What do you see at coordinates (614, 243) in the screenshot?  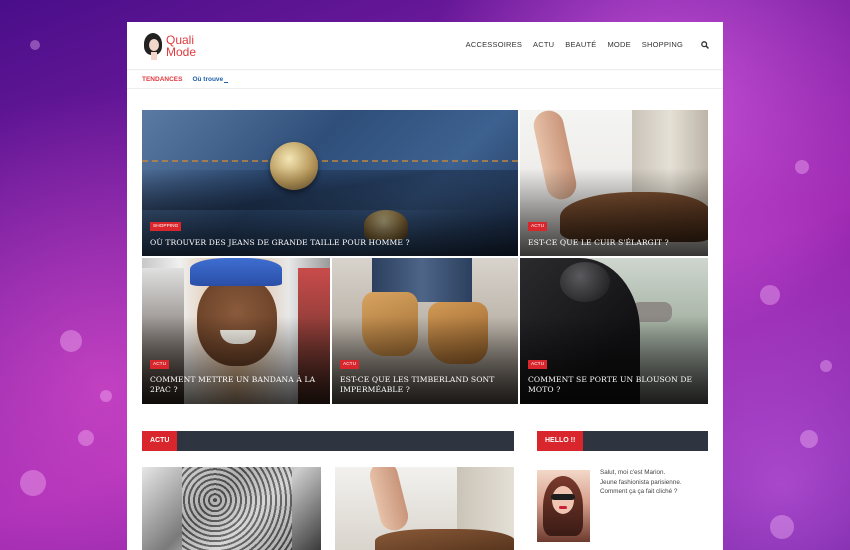 I see `post-title: EST-CE QUE LE CUIR S'ÉLARGIT ?` at bounding box center [614, 243].